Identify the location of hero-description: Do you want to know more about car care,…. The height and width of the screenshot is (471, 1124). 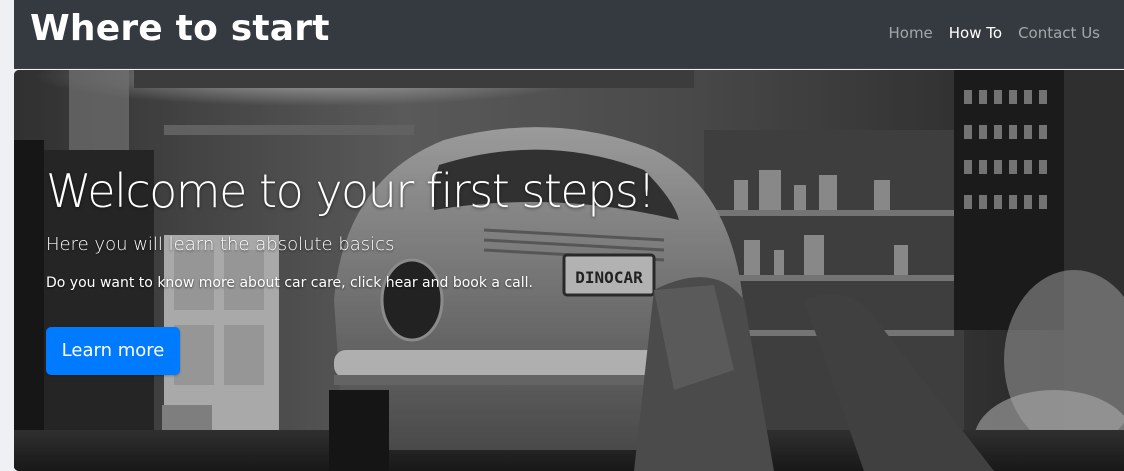
(289, 283).